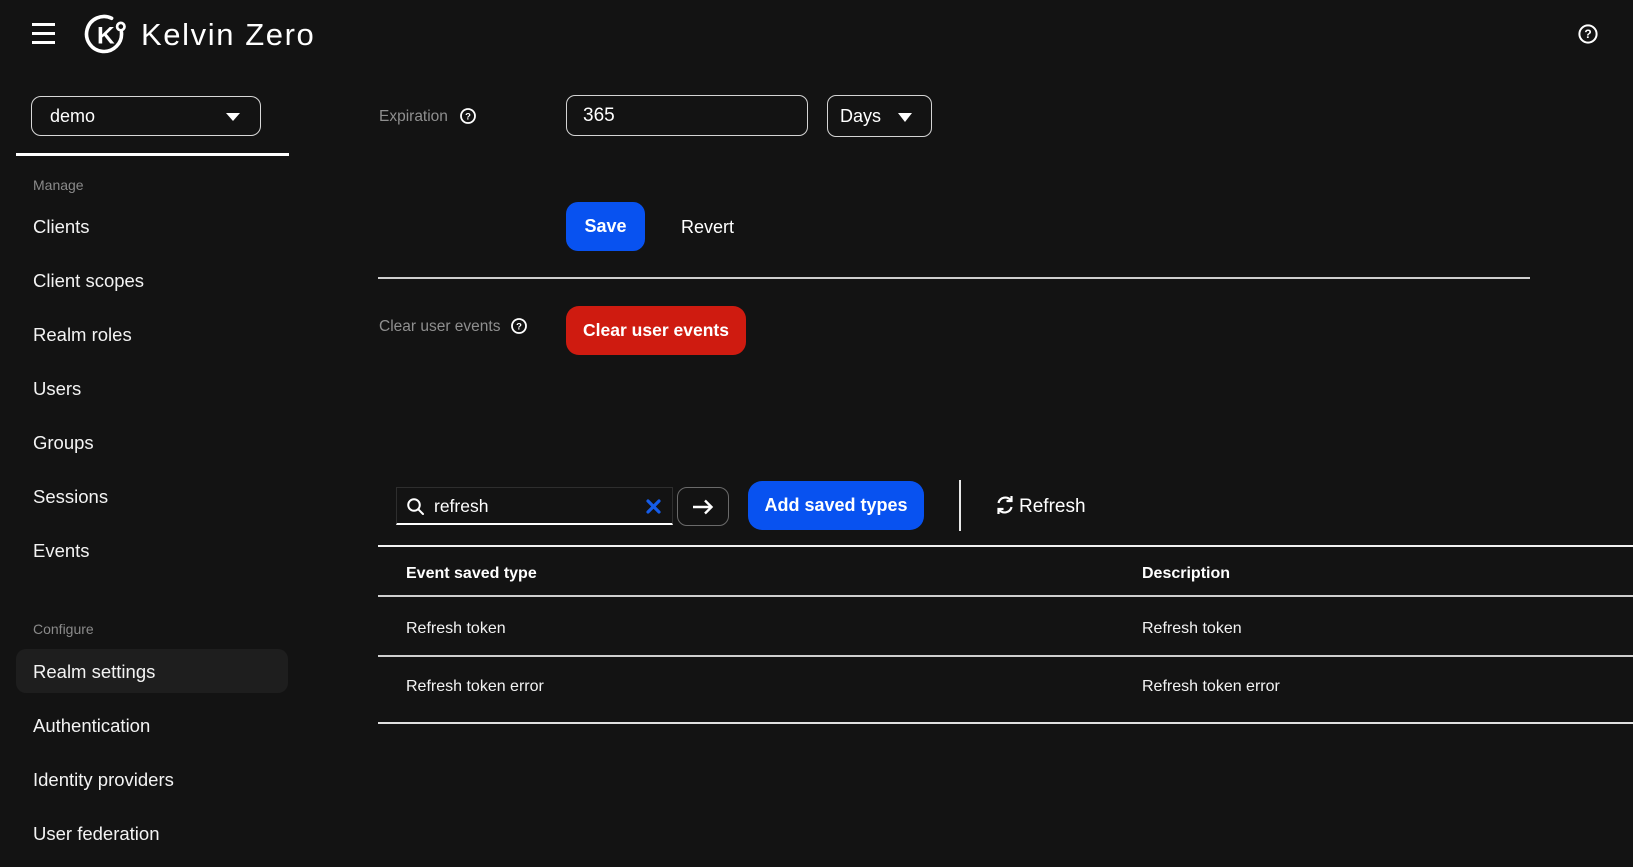  Describe the element at coordinates (106, 36) in the screenshot. I see `svg-text: K` at that location.